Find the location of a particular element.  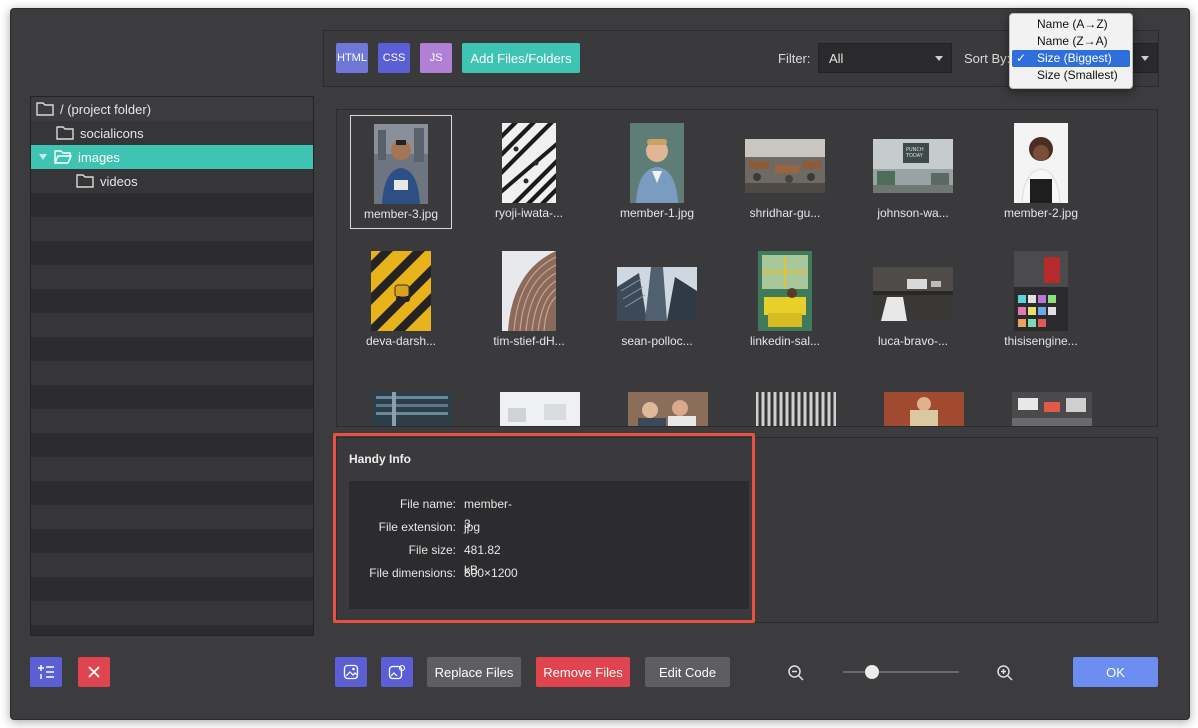

replace-files-button: Replace Files is located at coordinates (474, 672).